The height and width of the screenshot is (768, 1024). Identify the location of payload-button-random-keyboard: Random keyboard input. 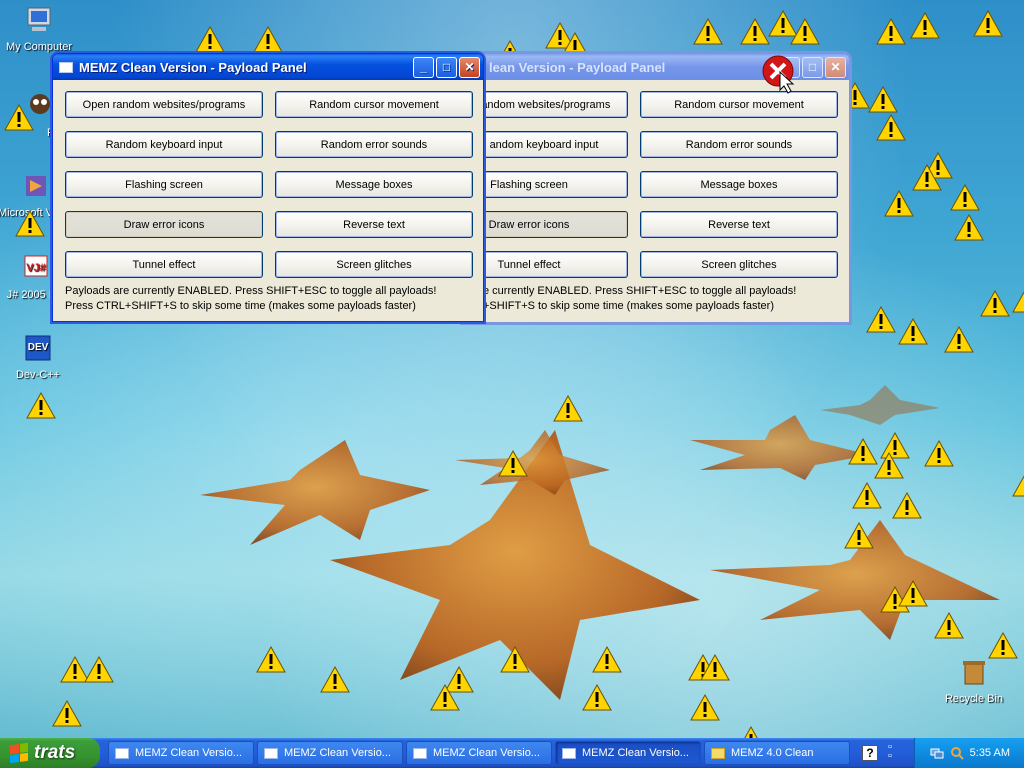
(164, 144).